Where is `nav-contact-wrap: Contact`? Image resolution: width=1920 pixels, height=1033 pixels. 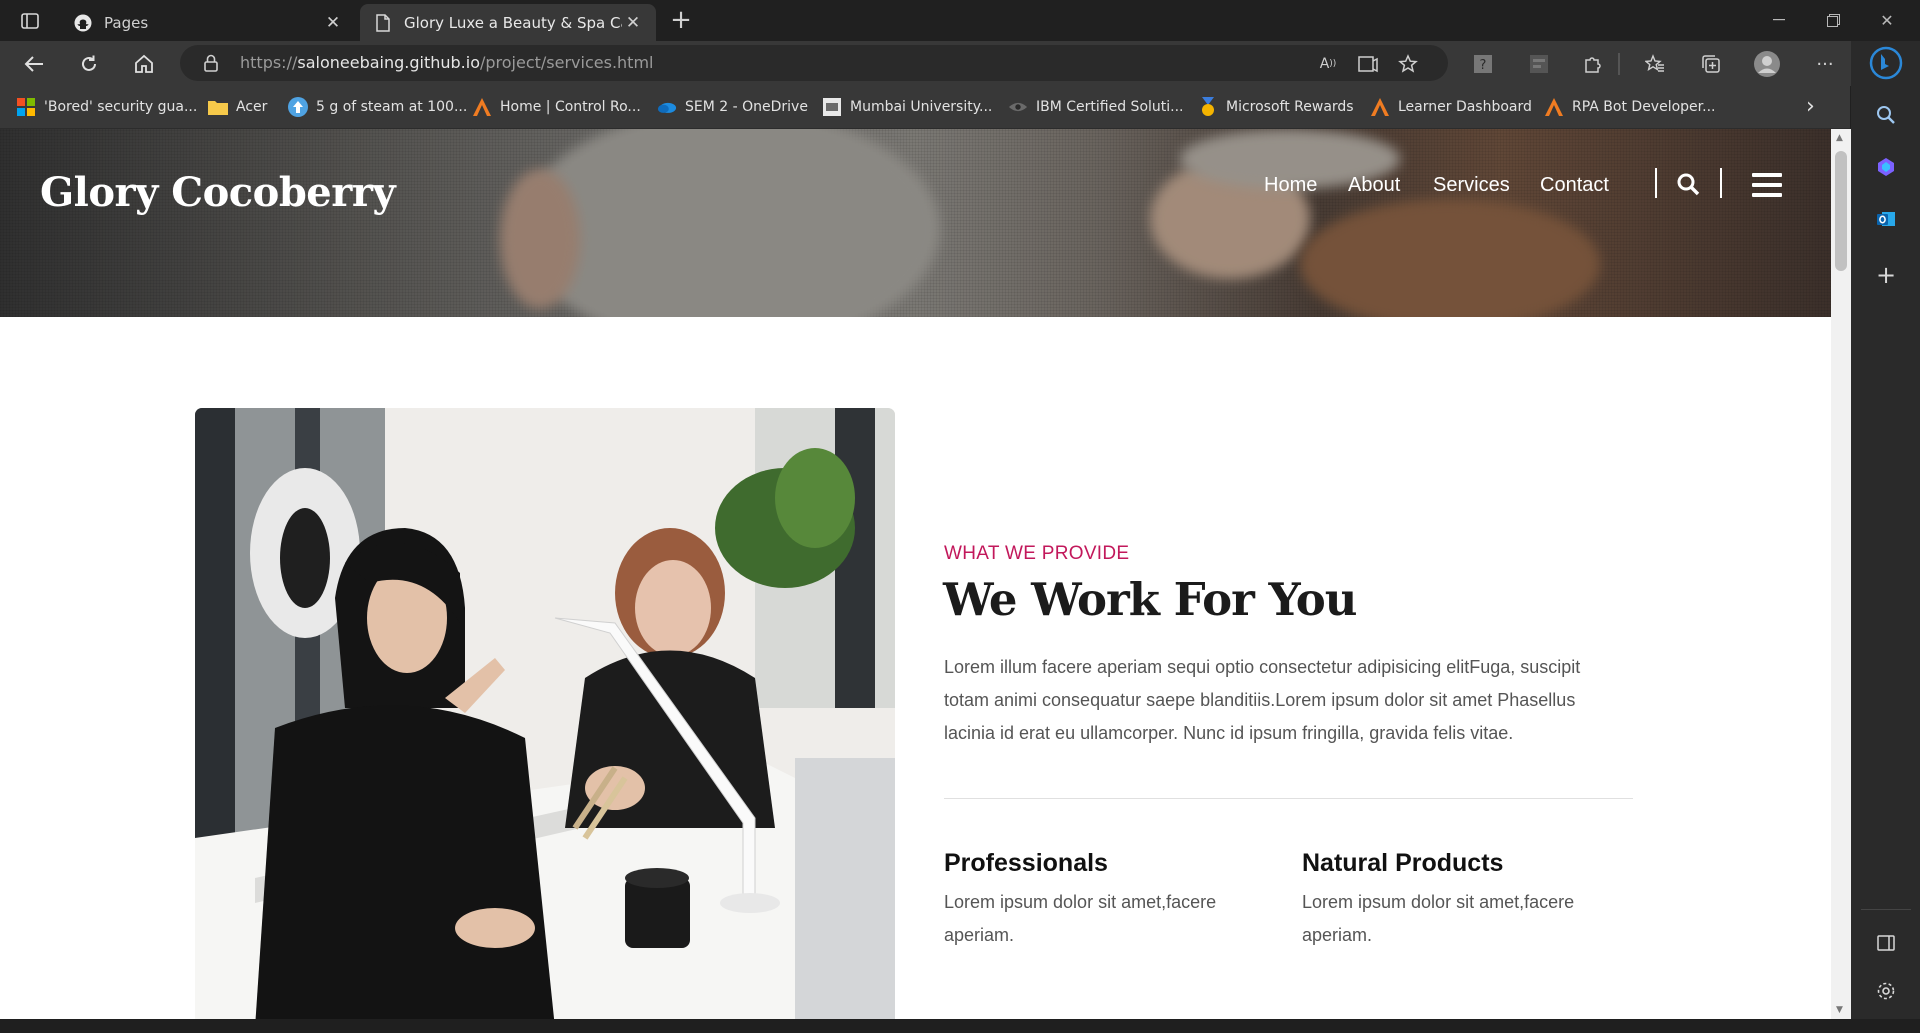
nav-contact-wrap: Contact is located at coordinates (1574, 185).